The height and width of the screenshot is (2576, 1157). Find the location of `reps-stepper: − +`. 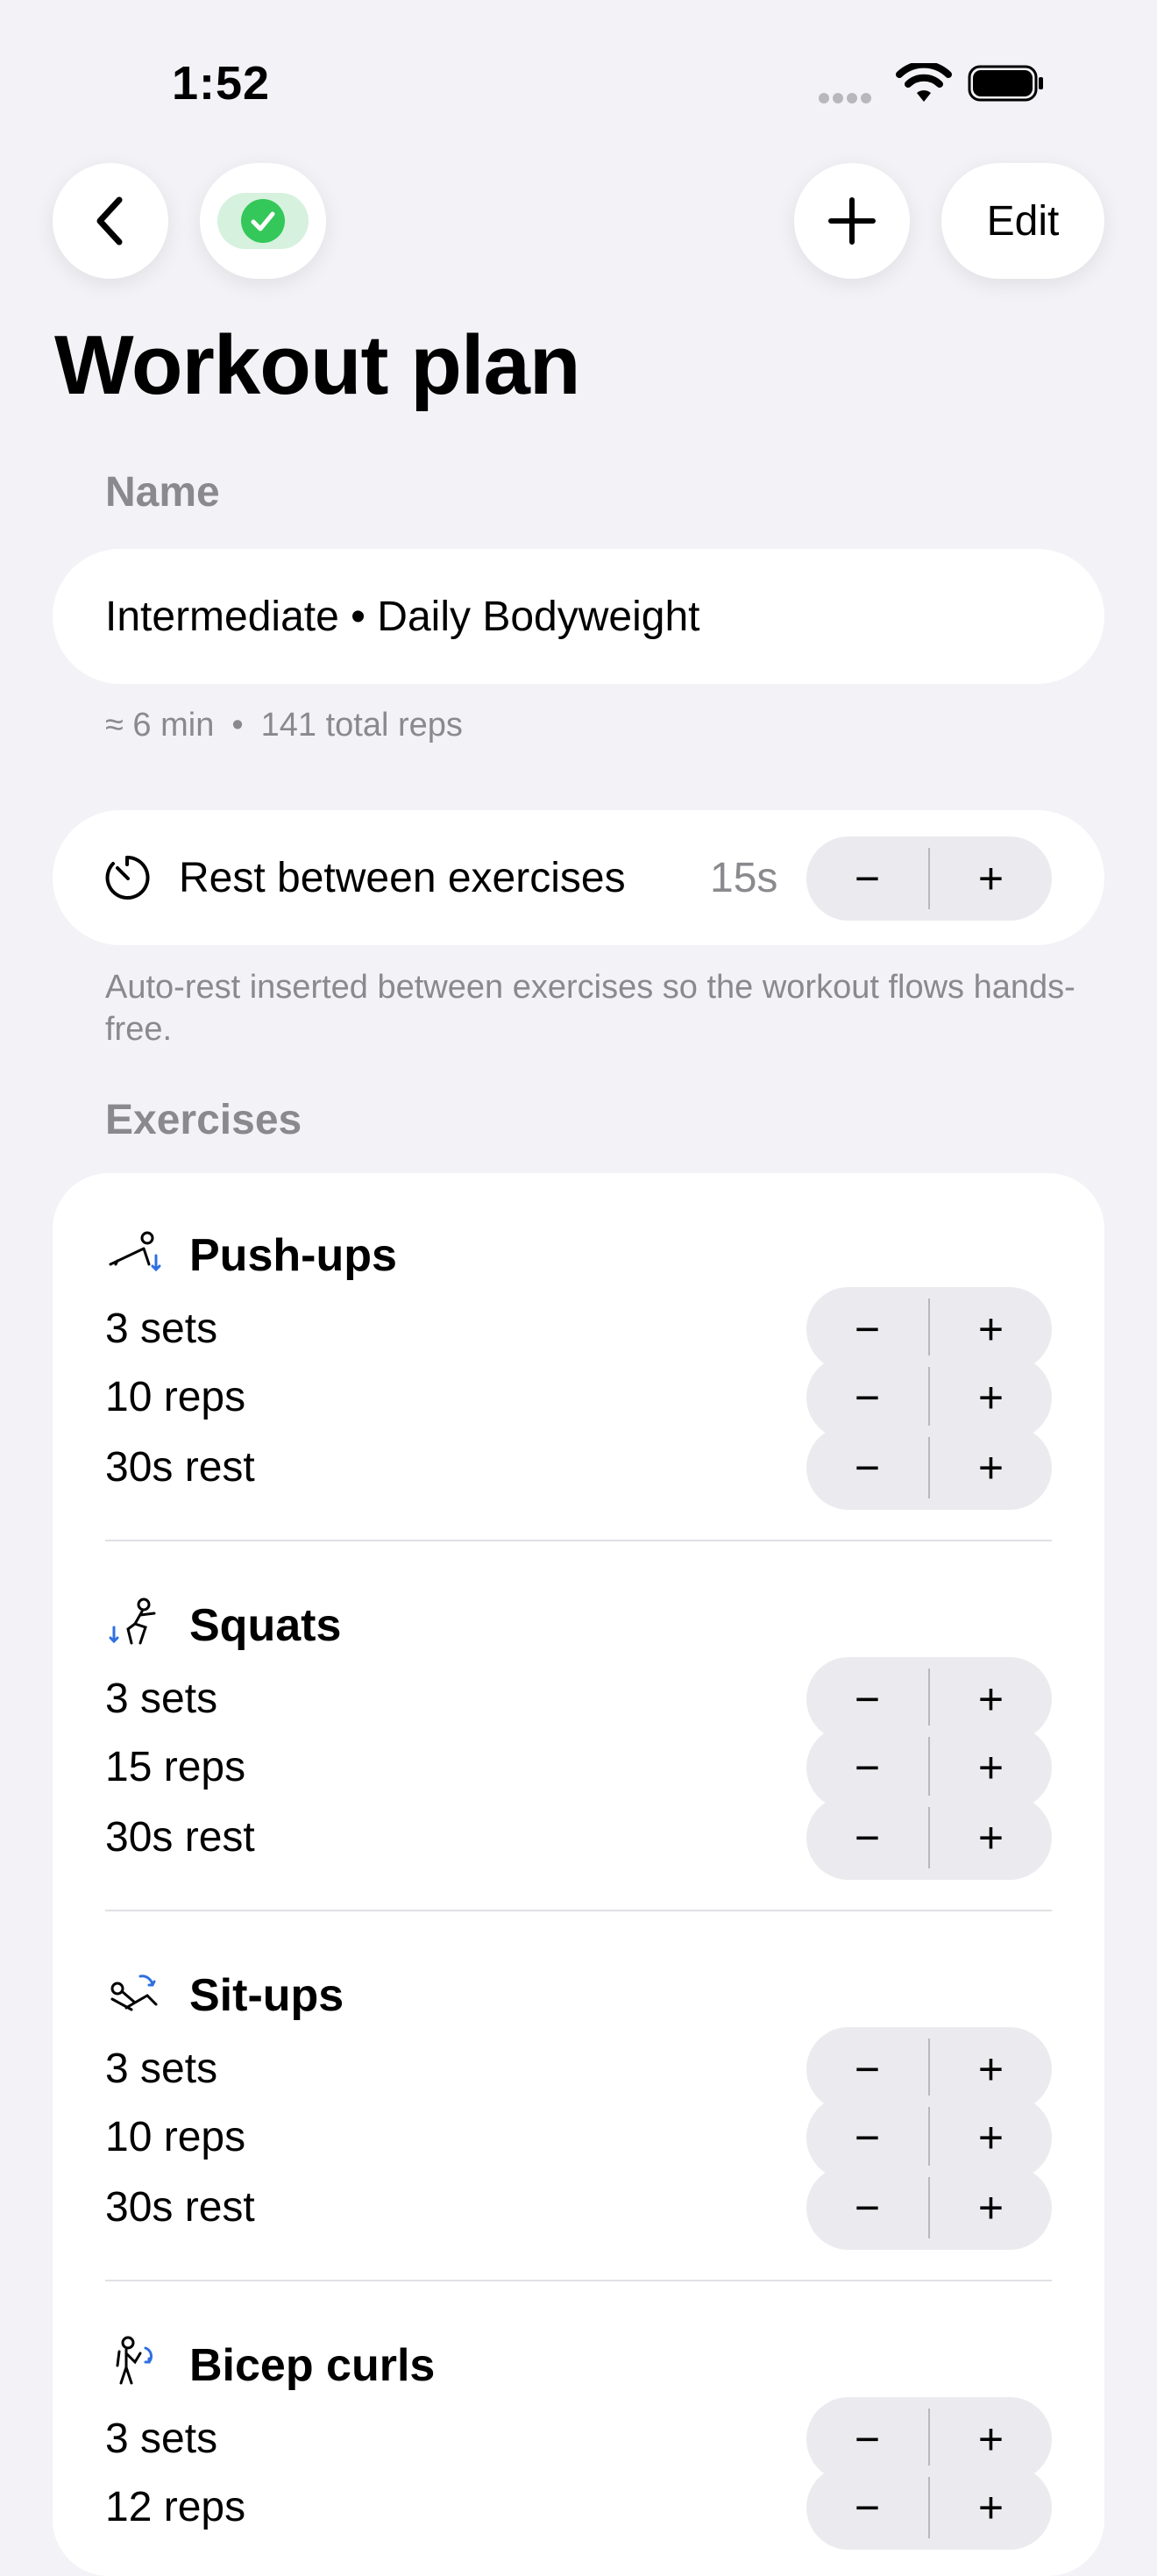

reps-stepper: − + is located at coordinates (929, 2508).